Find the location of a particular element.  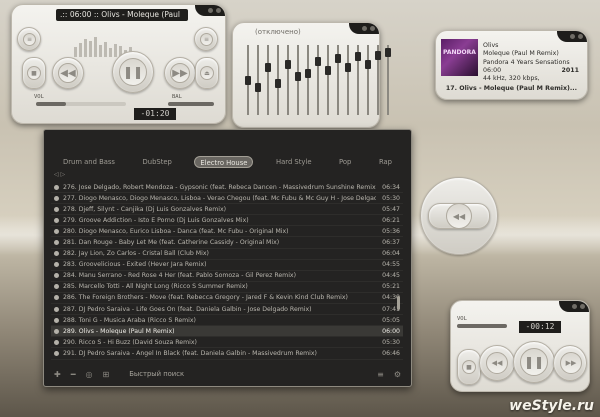

track-duration: 04:45 is located at coordinates (391, 276).